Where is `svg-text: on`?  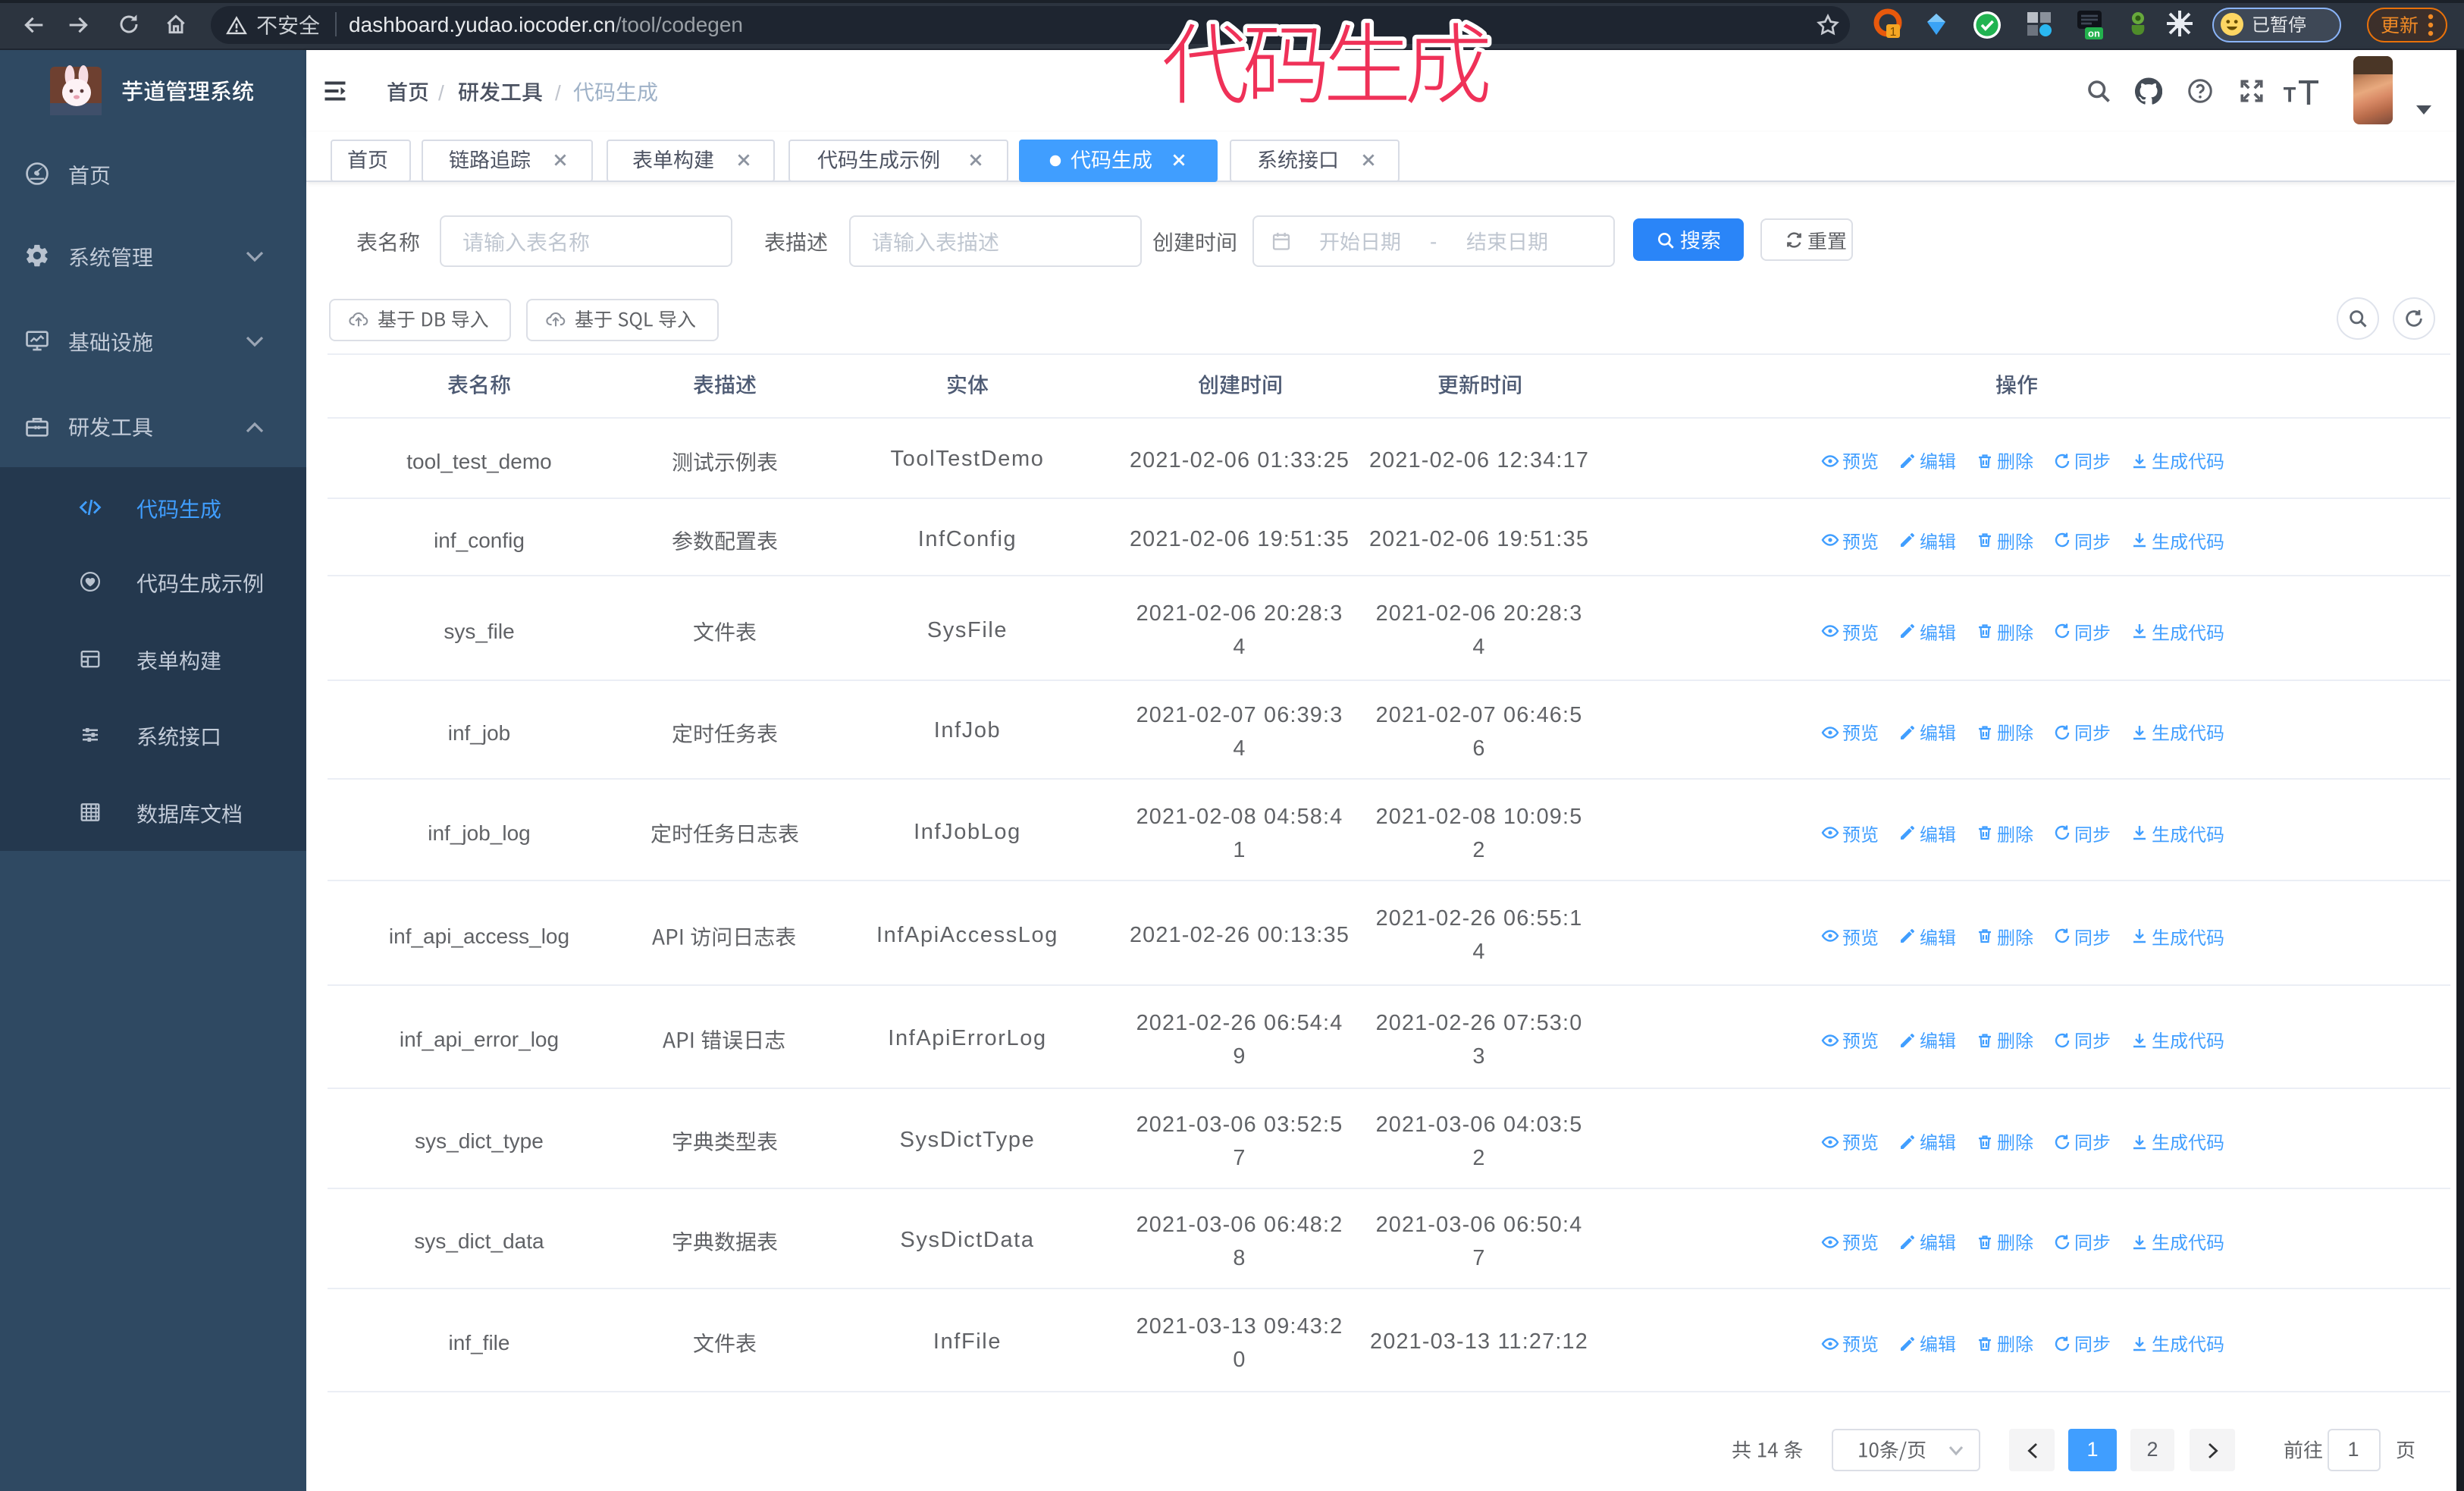 svg-text: on is located at coordinates (2094, 33).